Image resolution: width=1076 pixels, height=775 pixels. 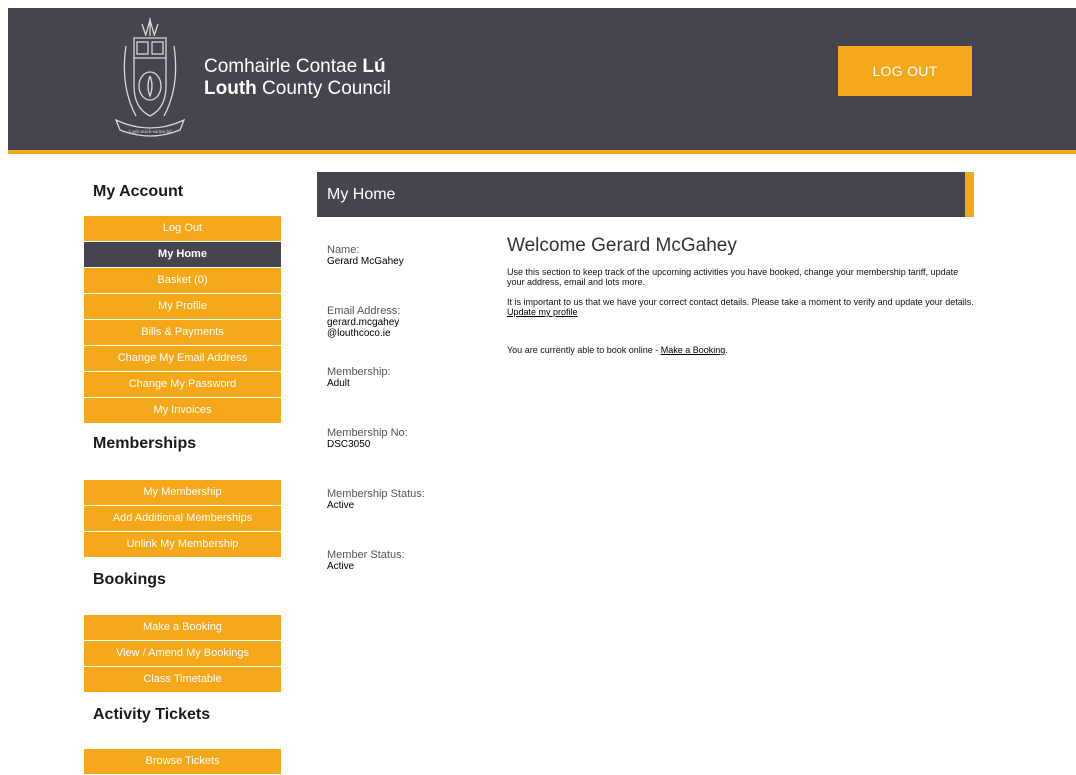 What do you see at coordinates (150, 132) in the screenshot?
I see `svg-text: Lugh seach-saileachd` at bounding box center [150, 132].